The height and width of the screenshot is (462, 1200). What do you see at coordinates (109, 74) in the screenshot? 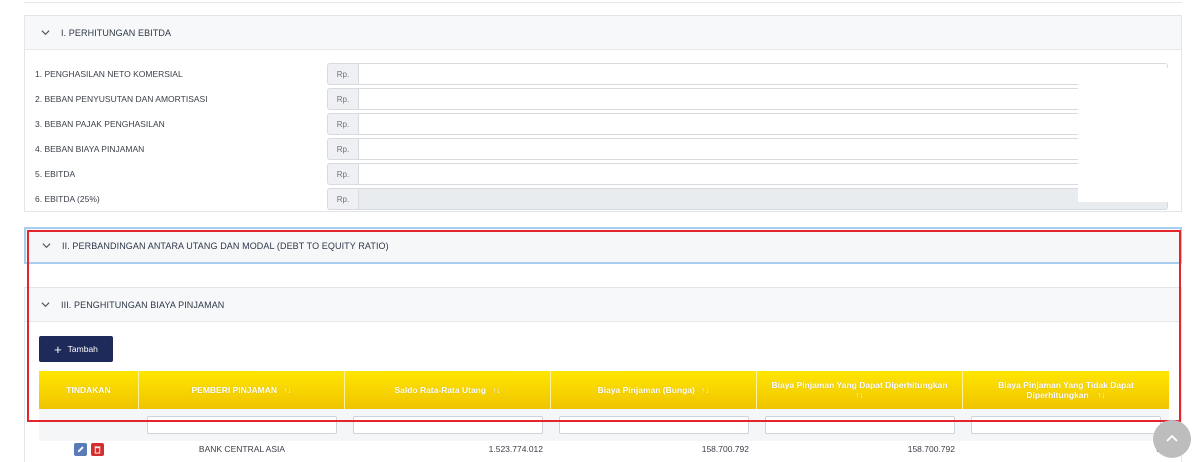
I see `field-label: 1. PENGHASILAN NETO KOMERSIAL` at bounding box center [109, 74].